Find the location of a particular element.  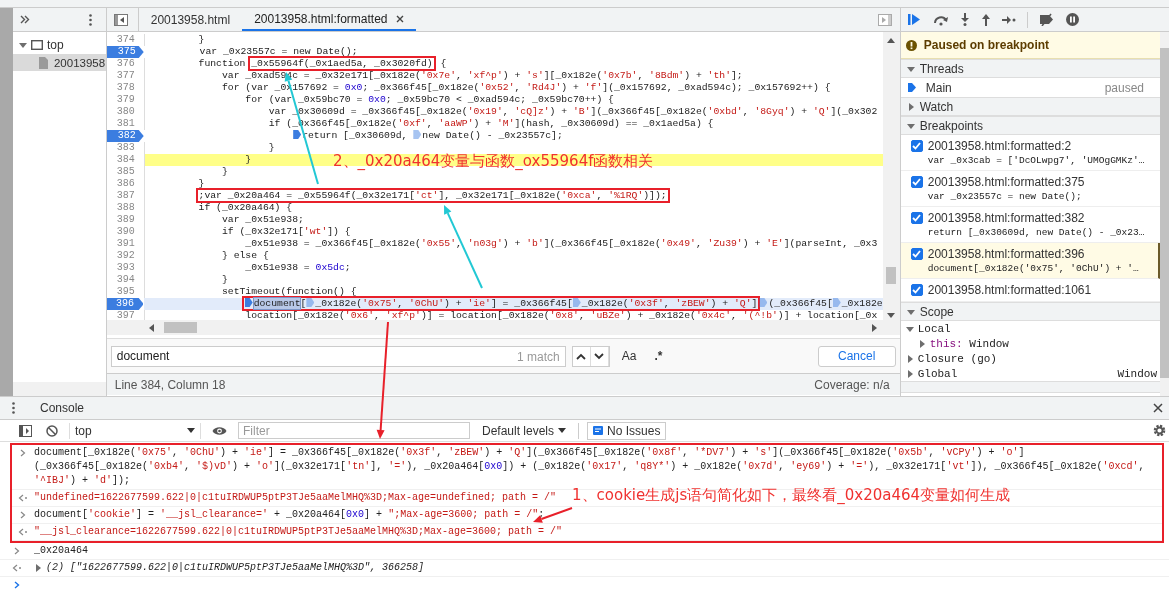

code-text: new Date() - _0x23557c]; is located at coordinates (492, 135).